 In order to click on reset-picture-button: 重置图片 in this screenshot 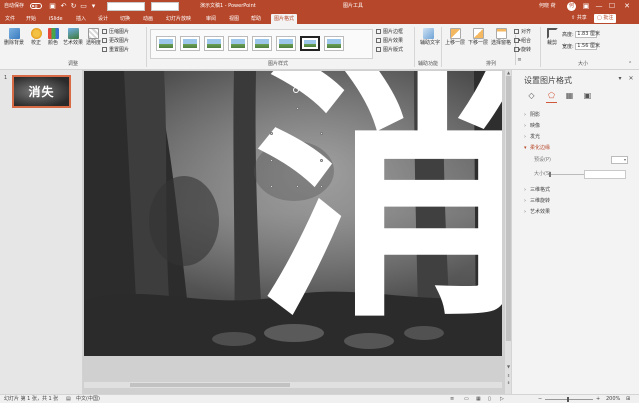, I will do `click(115, 50)`.